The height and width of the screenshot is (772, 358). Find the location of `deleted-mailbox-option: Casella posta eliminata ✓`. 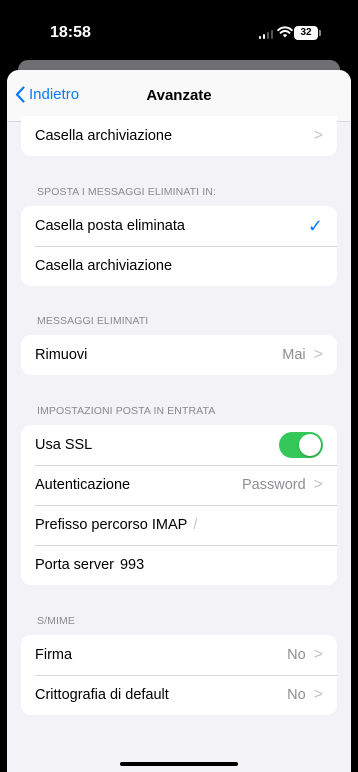

deleted-mailbox-option: Casella posta eliminata ✓ is located at coordinates (179, 226).